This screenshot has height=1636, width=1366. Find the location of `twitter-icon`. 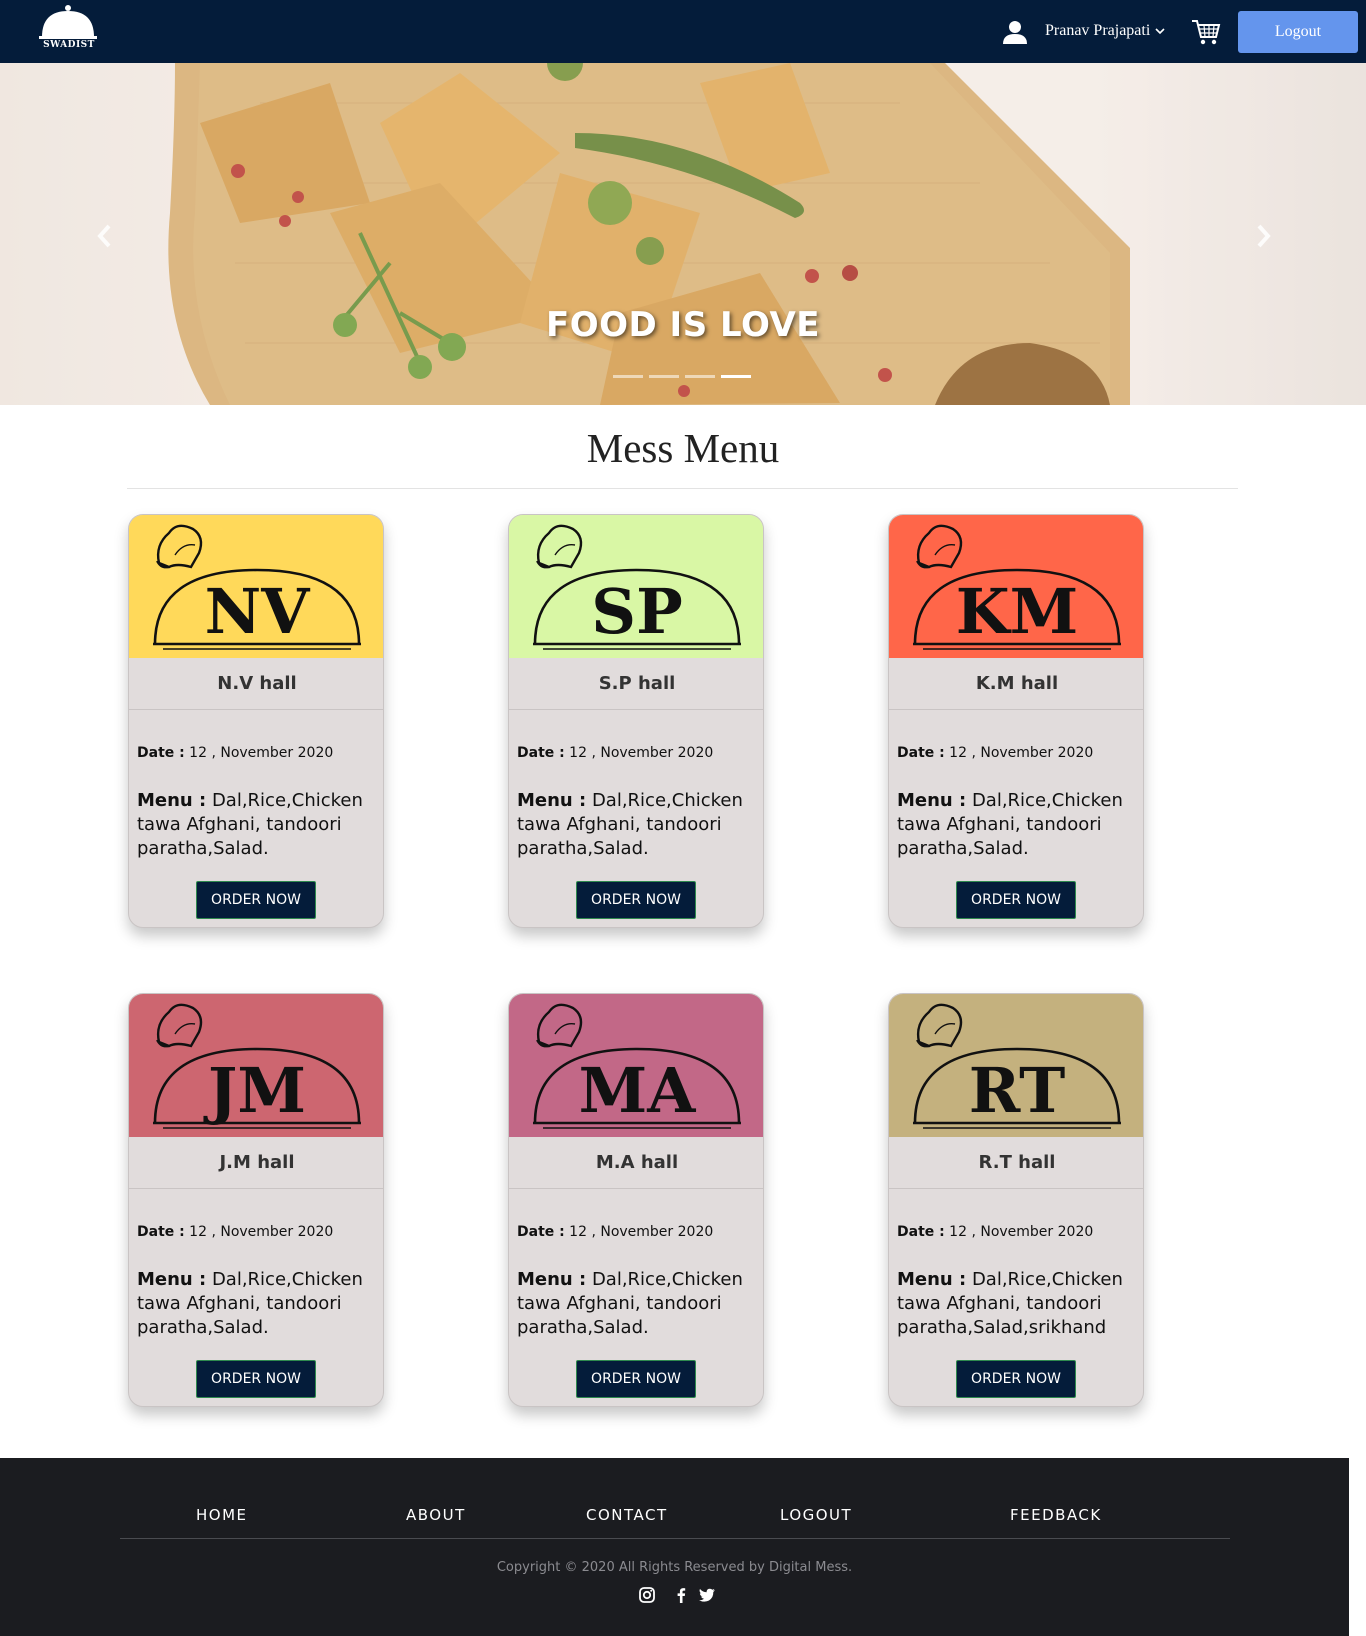

twitter-icon is located at coordinates (707, 1595).